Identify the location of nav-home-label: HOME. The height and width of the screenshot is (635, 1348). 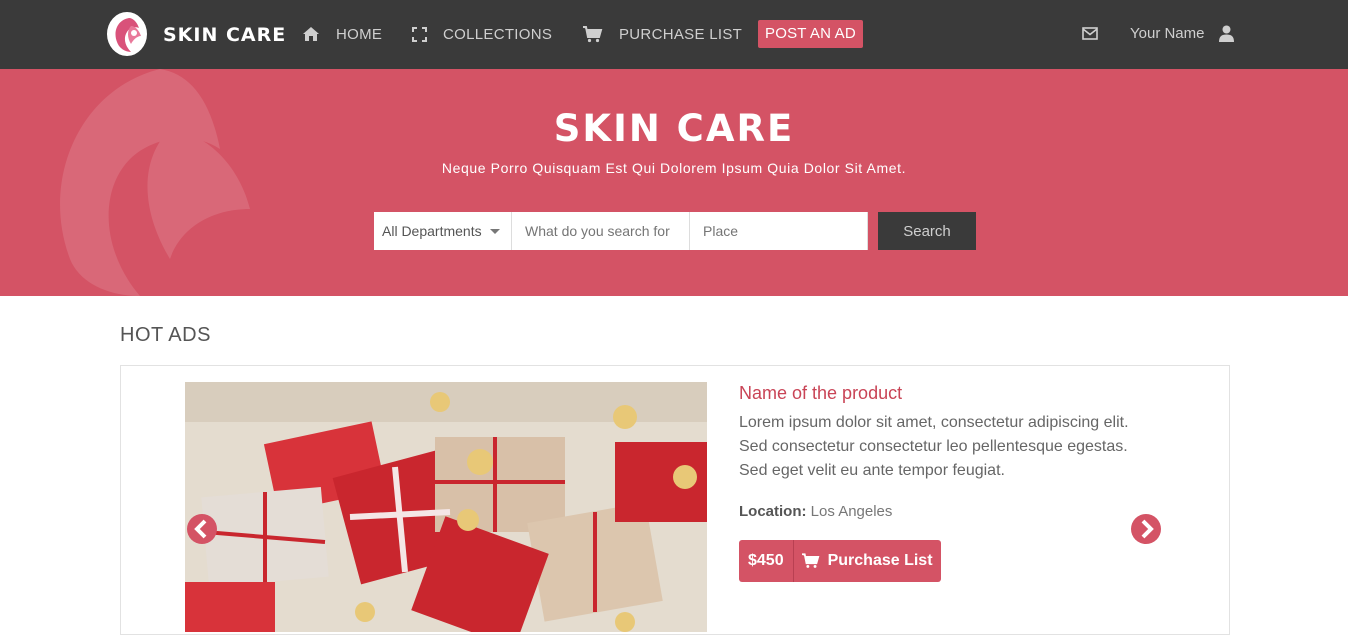
(359, 34).